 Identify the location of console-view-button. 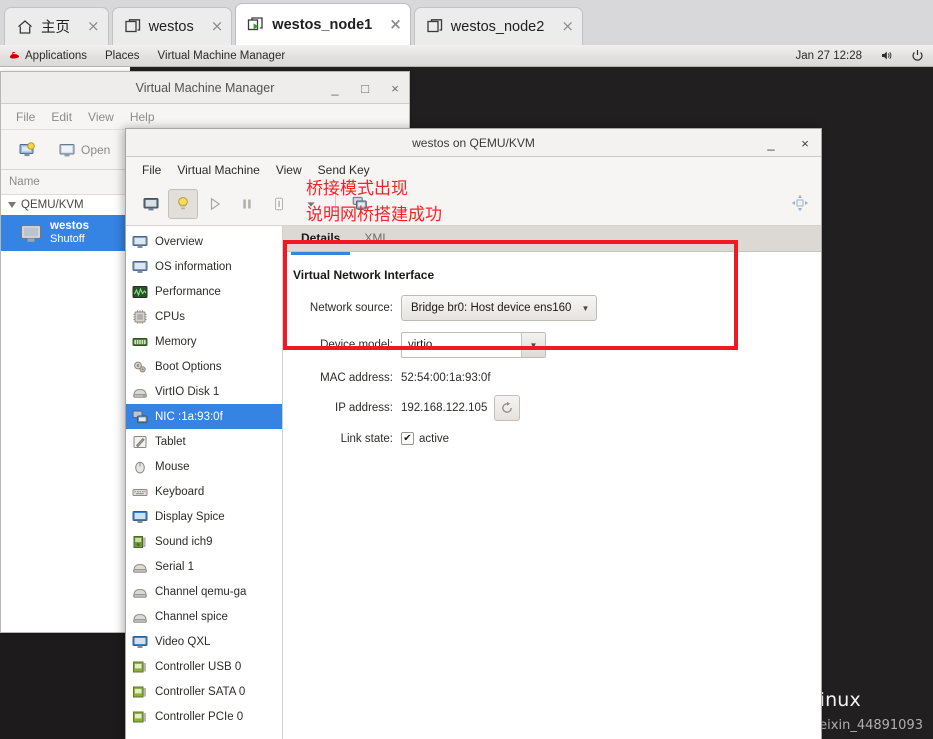
(151, 204).